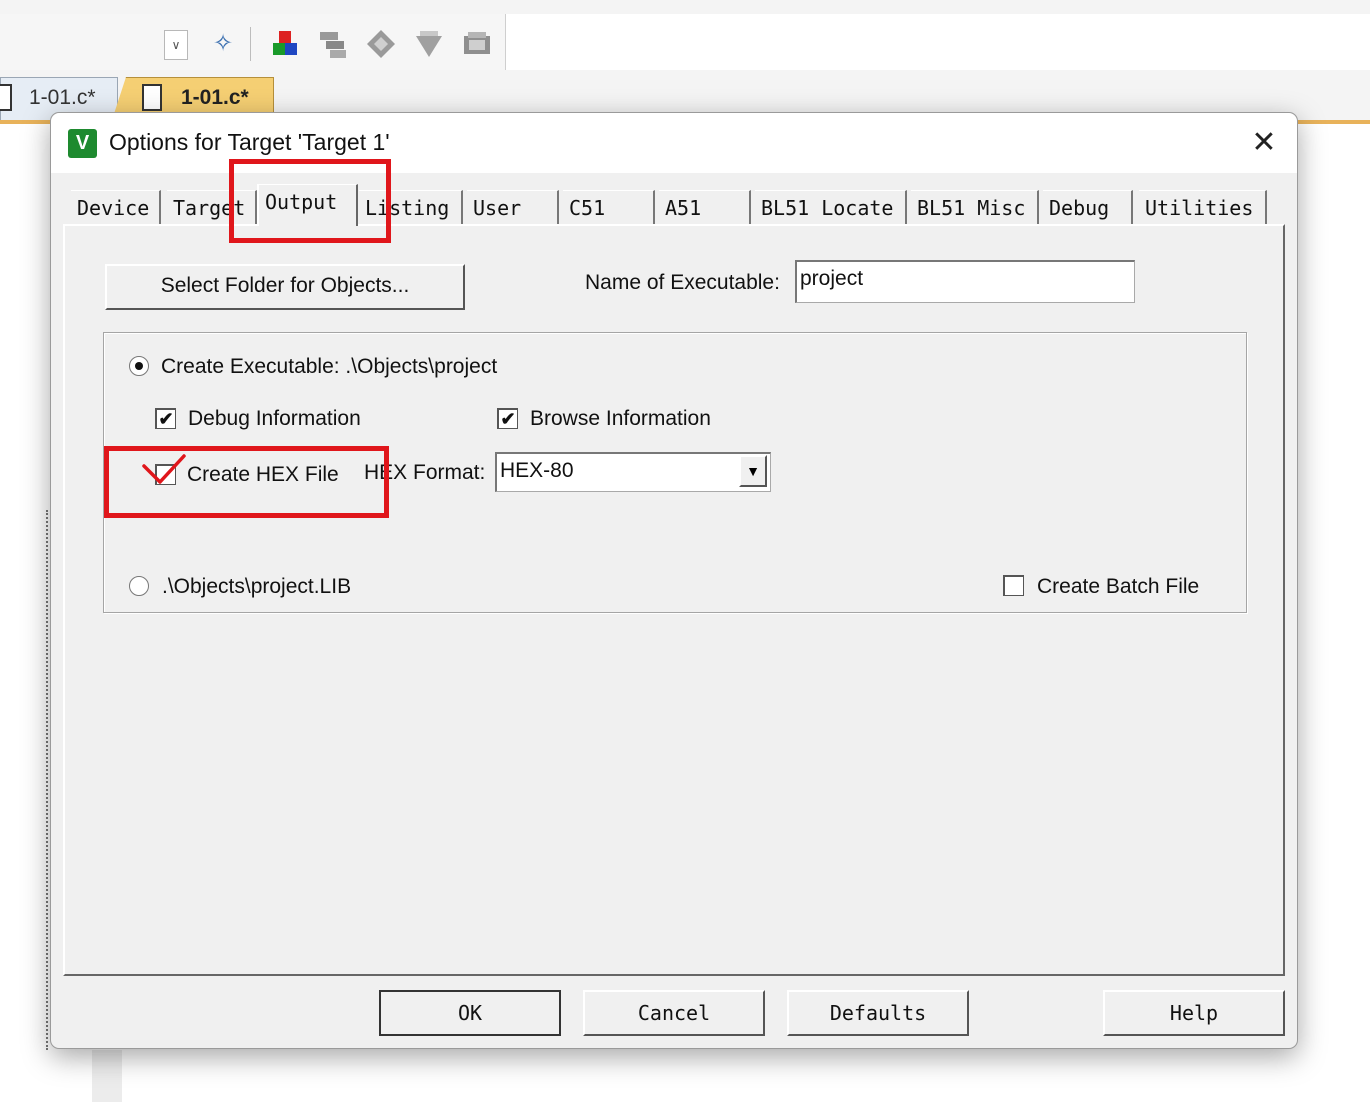 This screenshot has height=1102, width=1370. I want to click on cancel-button: Cancel, so click(674, 1013).